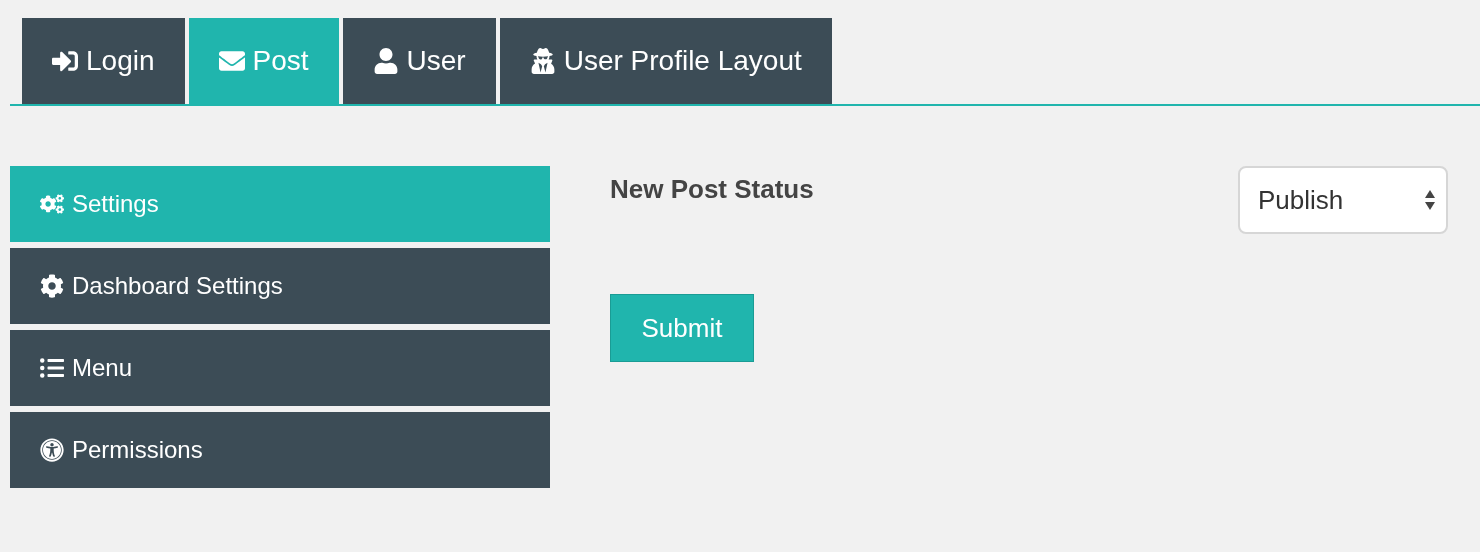  Describe the element at coordinates (1430, 200) in the screenshot. I see `sort-icon` at that location.